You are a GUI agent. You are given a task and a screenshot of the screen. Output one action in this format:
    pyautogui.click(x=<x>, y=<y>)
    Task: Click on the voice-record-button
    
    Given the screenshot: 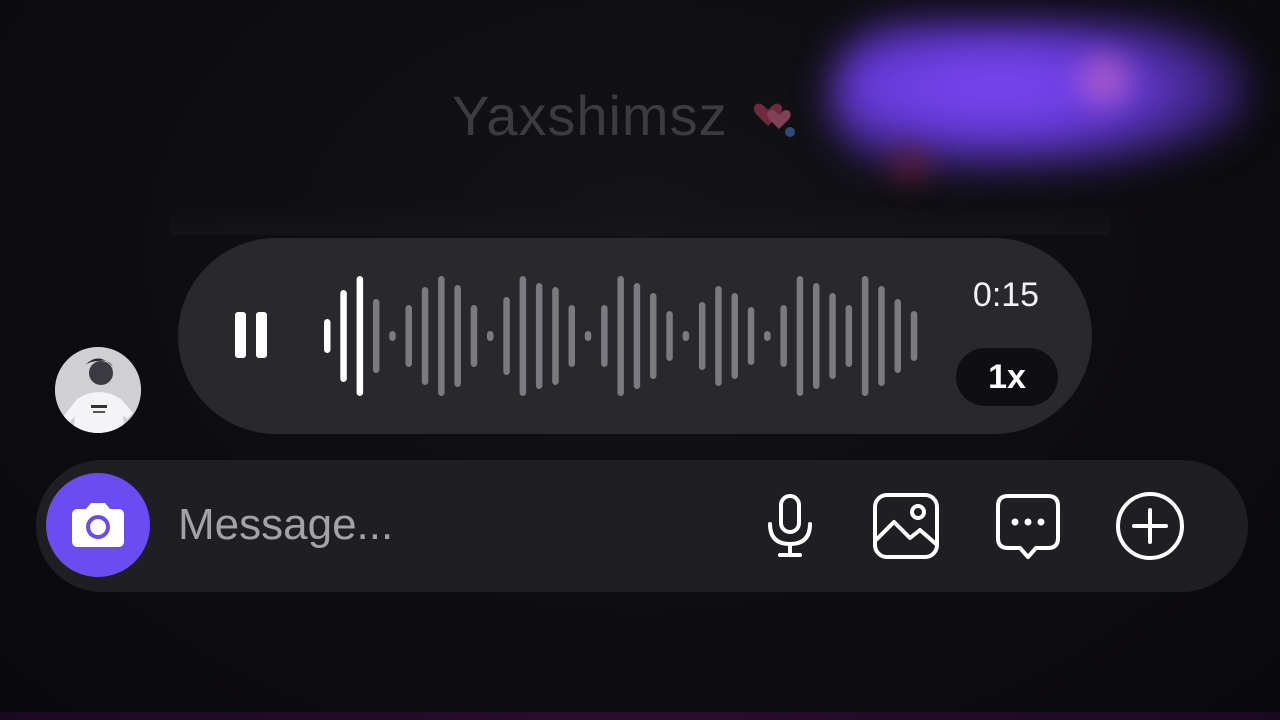 What is the action you would take?
    pyautogui.click(x=790, y=526)
    